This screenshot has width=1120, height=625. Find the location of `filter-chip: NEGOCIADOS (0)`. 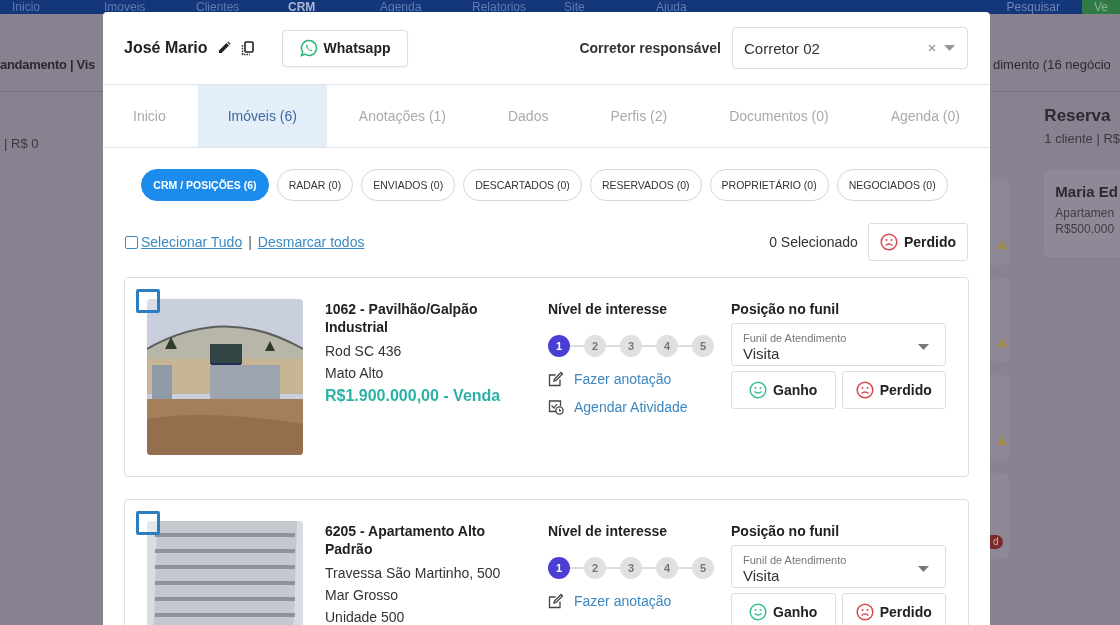

filter-chip: NEGOCIADOS (0) is located at coordinates (892, 185).